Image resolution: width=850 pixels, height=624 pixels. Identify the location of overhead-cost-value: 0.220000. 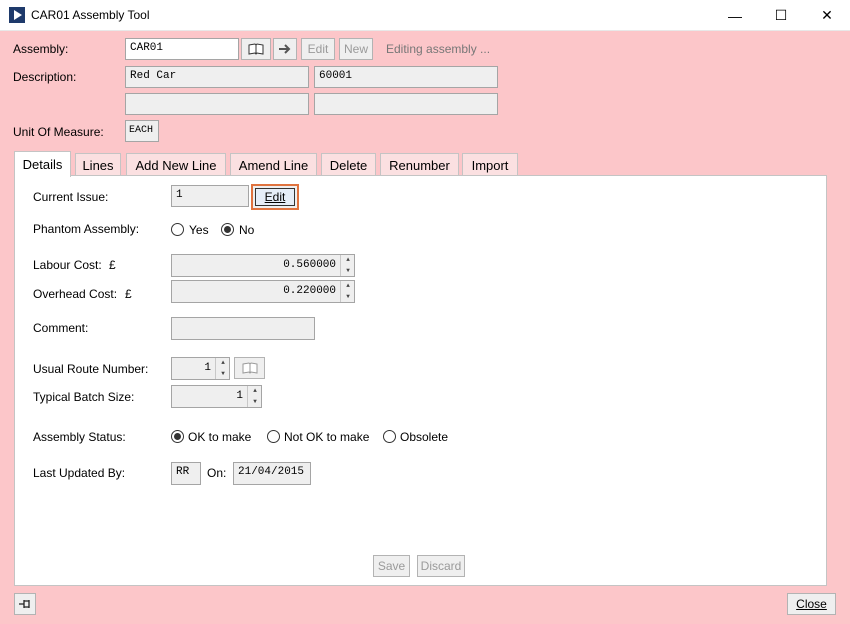
(309, 291).